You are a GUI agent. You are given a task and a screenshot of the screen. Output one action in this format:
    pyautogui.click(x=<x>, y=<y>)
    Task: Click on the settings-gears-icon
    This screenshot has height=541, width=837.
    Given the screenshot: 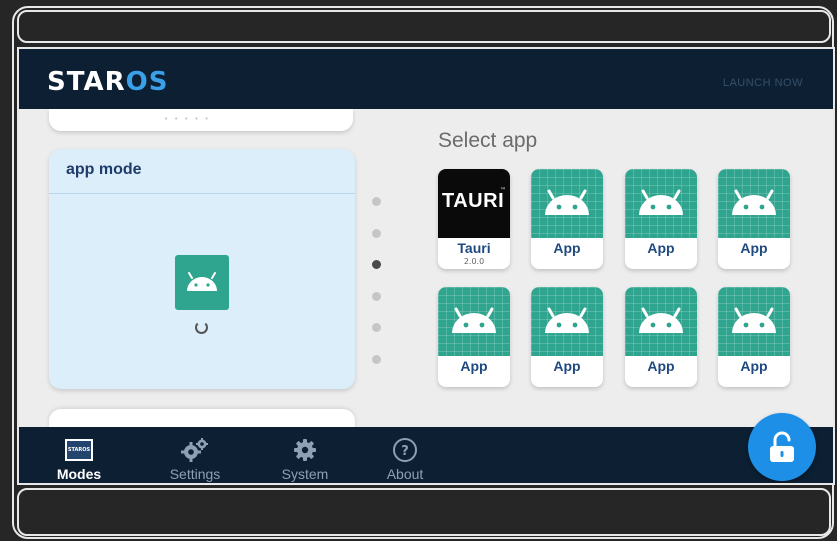 What is the action you would take?
    pyautogui.click(x=195, y=450)
    